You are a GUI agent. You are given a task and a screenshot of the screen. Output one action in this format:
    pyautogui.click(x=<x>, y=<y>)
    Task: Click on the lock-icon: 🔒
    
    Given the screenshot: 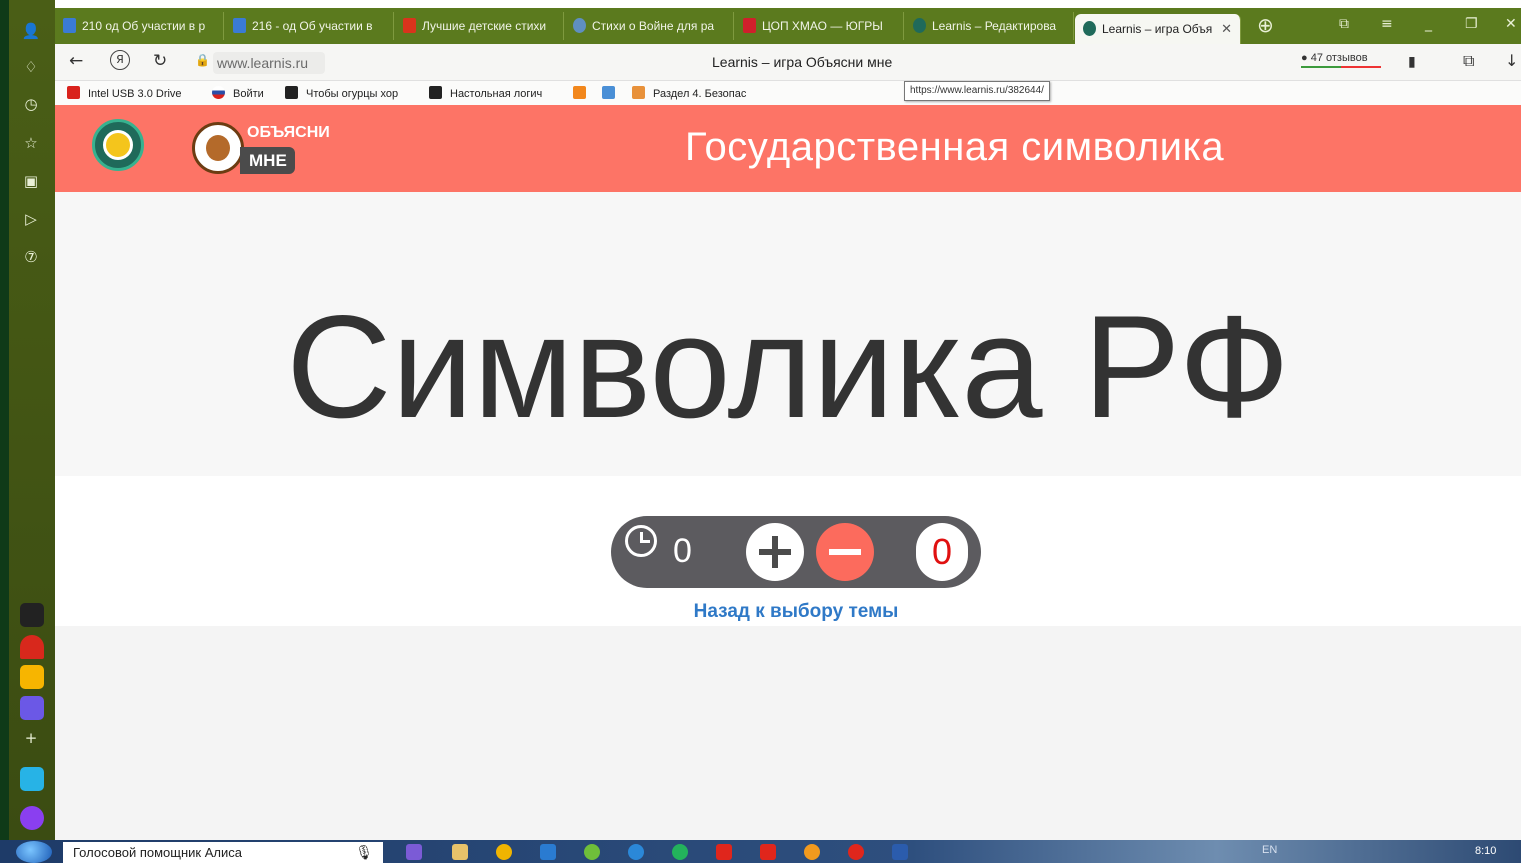 What is the action you would take?
    pyautogui.click(x=202, y=60)
    